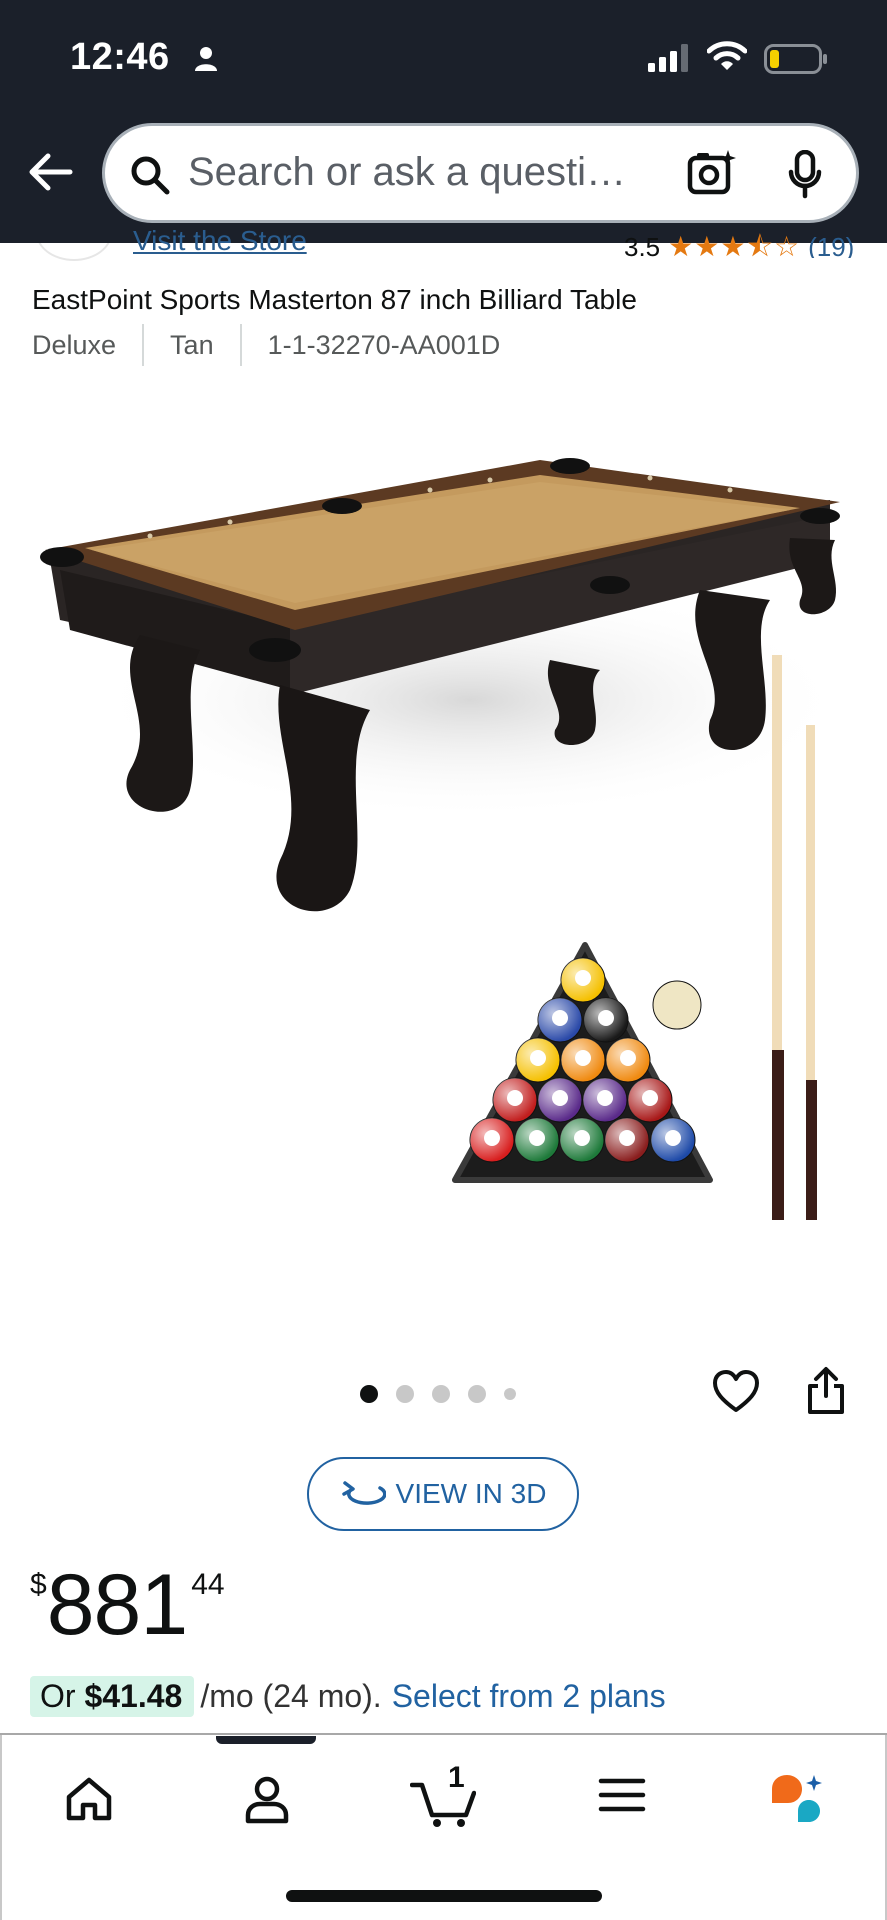 Image resolution: width=887 pixels, height=1920 pixels. What do you see at coordinates (529, 1696) in the screenshot?
I see `select-plans-link: Select from 2 plans` at bounding box center [529, 1696].